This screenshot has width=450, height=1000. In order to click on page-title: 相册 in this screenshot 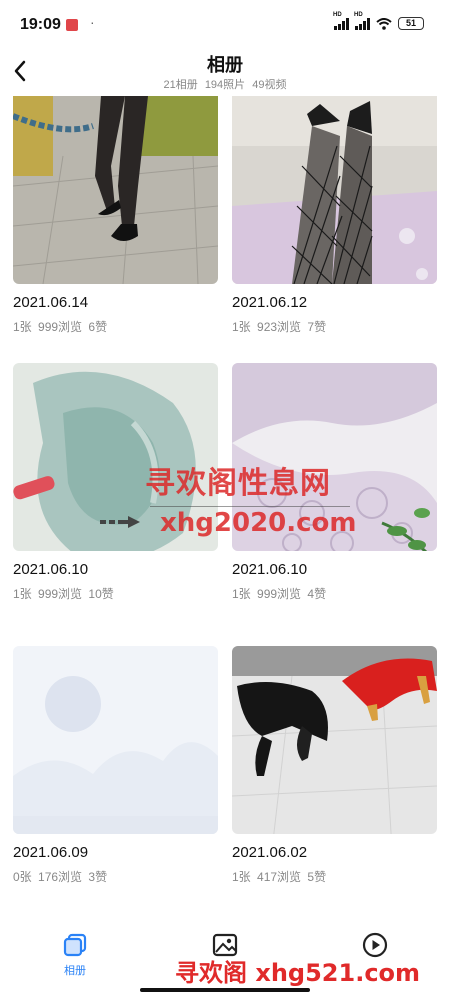, I will do `click(225, 65)`.